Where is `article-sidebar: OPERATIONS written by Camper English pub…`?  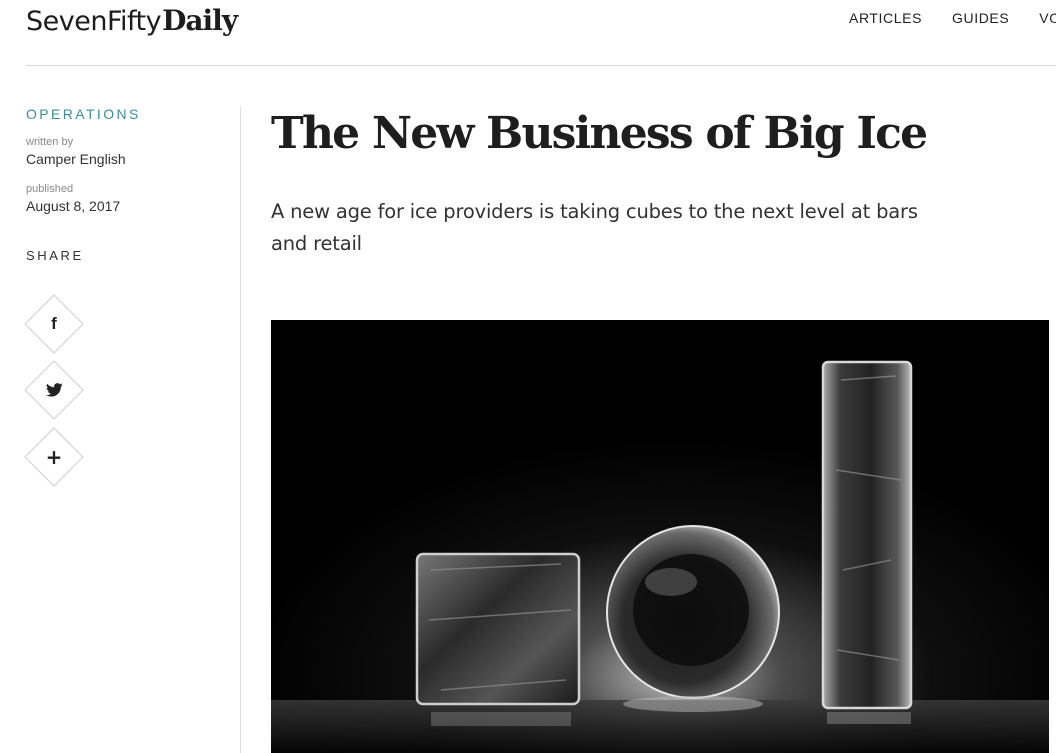 article-sidebar: OPERATIONS written by Camper English pub… is located at coordinates (121, 184).